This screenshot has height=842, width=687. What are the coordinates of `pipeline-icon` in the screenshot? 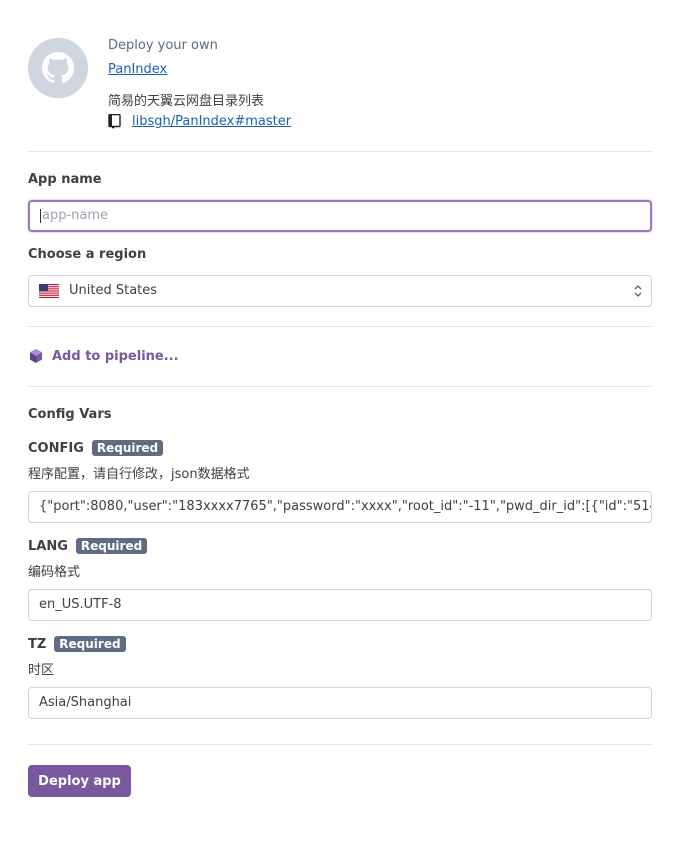 It's located at (36, 356).